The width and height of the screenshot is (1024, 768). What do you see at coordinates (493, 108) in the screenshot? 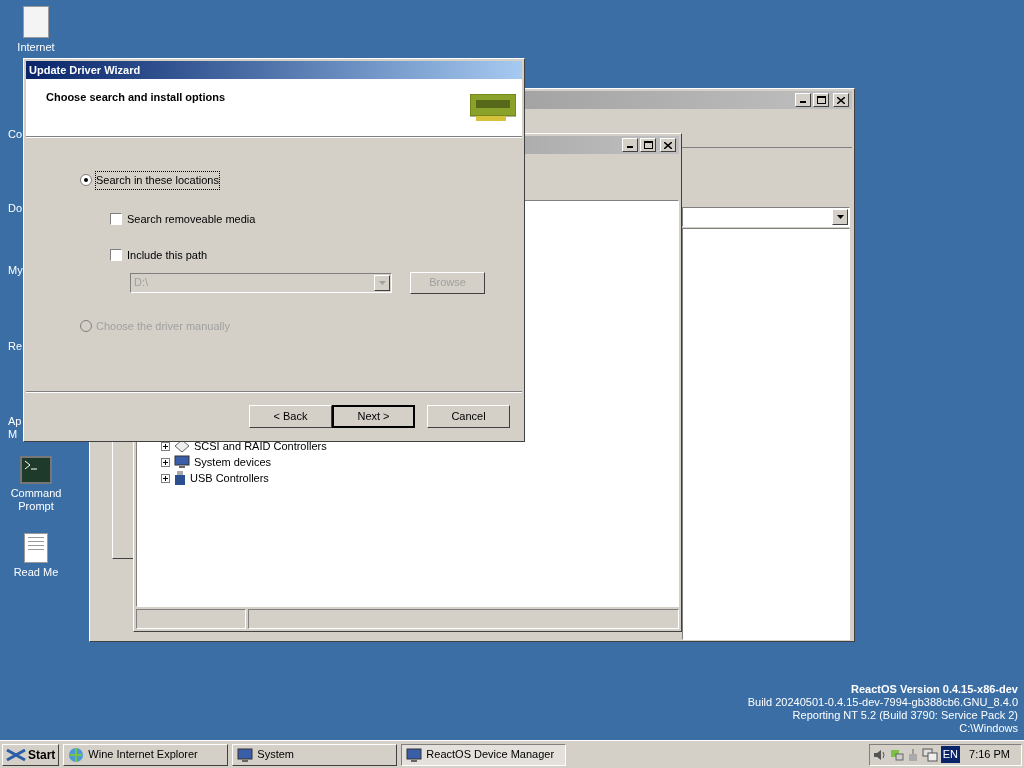
I see `circuit-board-icon` at bounding box center [493, 108].